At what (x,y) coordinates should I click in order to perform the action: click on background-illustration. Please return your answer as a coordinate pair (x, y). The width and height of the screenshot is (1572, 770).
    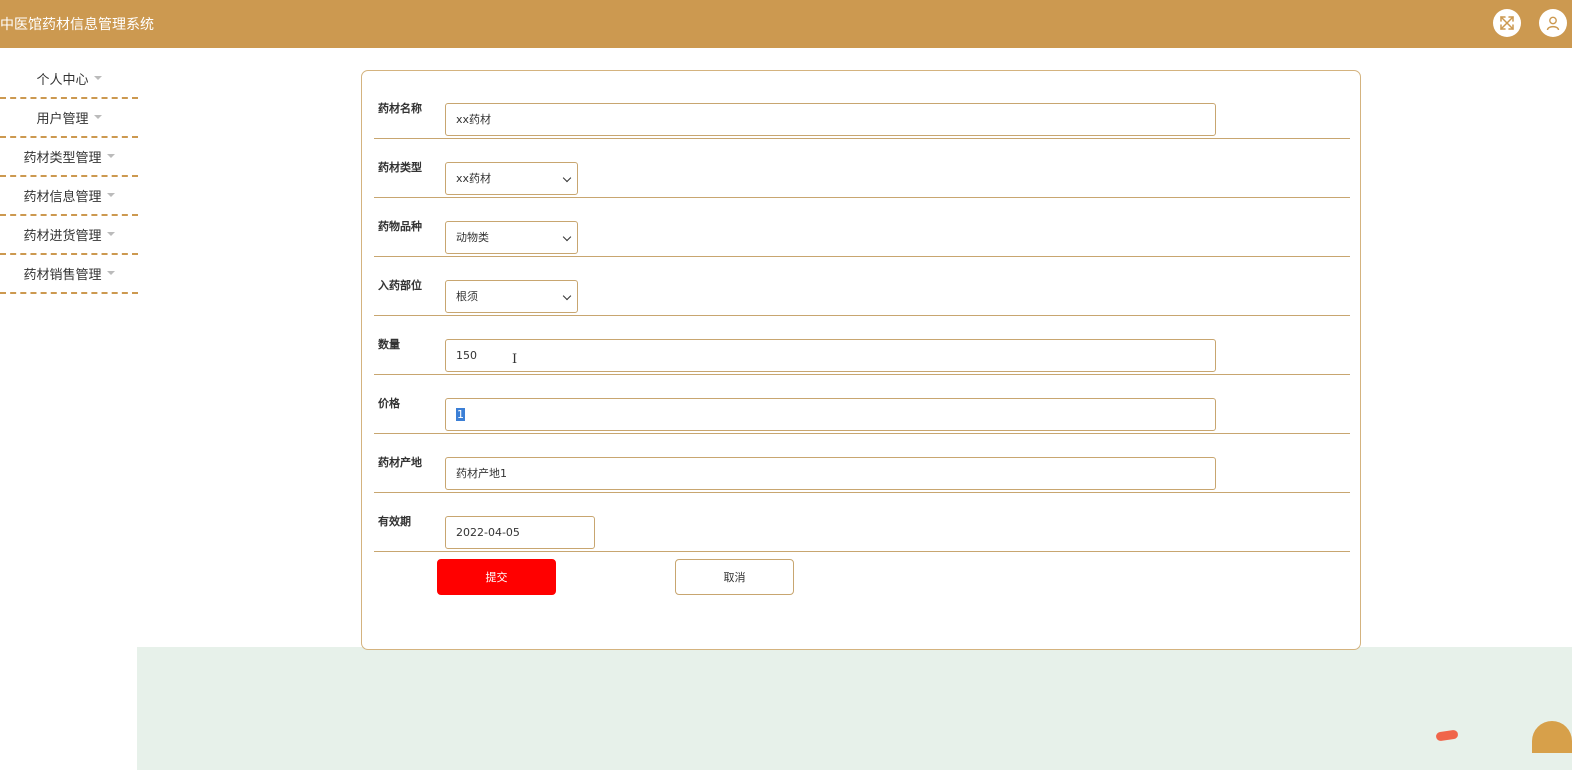
    Looking at the image, I should click on (854, 708).